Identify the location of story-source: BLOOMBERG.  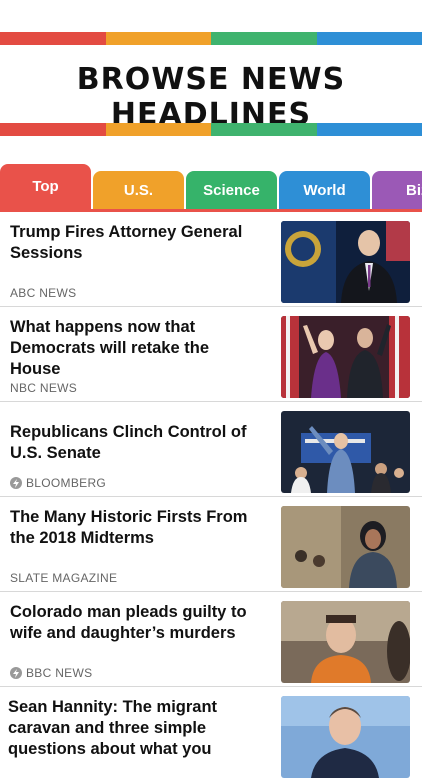
(58, 483).